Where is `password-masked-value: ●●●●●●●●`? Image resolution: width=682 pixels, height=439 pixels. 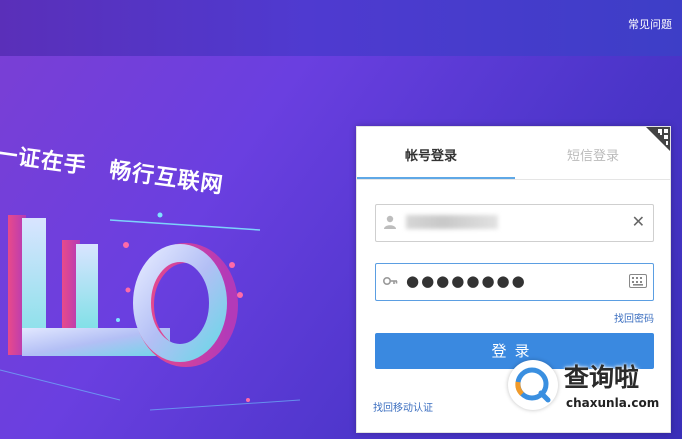
password-masked-value: ●●●●●●●● is located at coordinates (466, 281).